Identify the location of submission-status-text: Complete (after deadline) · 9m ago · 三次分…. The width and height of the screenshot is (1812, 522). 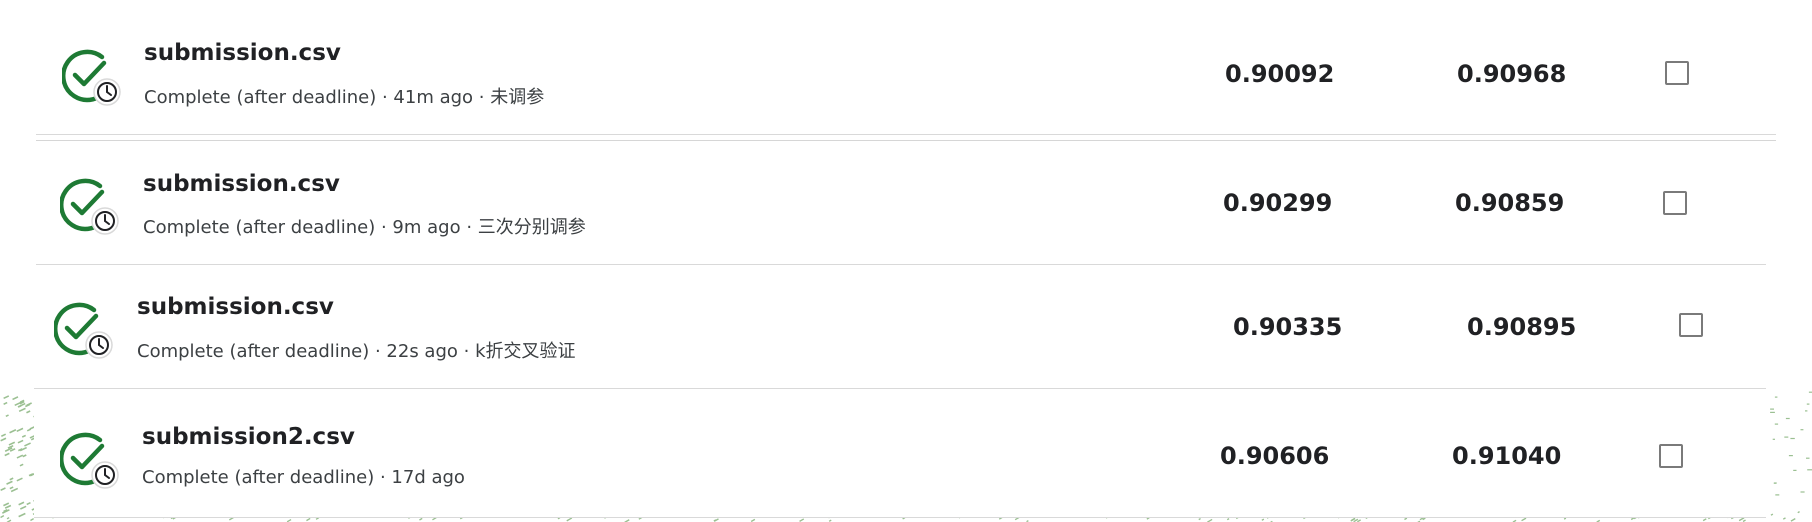
(364, 227).